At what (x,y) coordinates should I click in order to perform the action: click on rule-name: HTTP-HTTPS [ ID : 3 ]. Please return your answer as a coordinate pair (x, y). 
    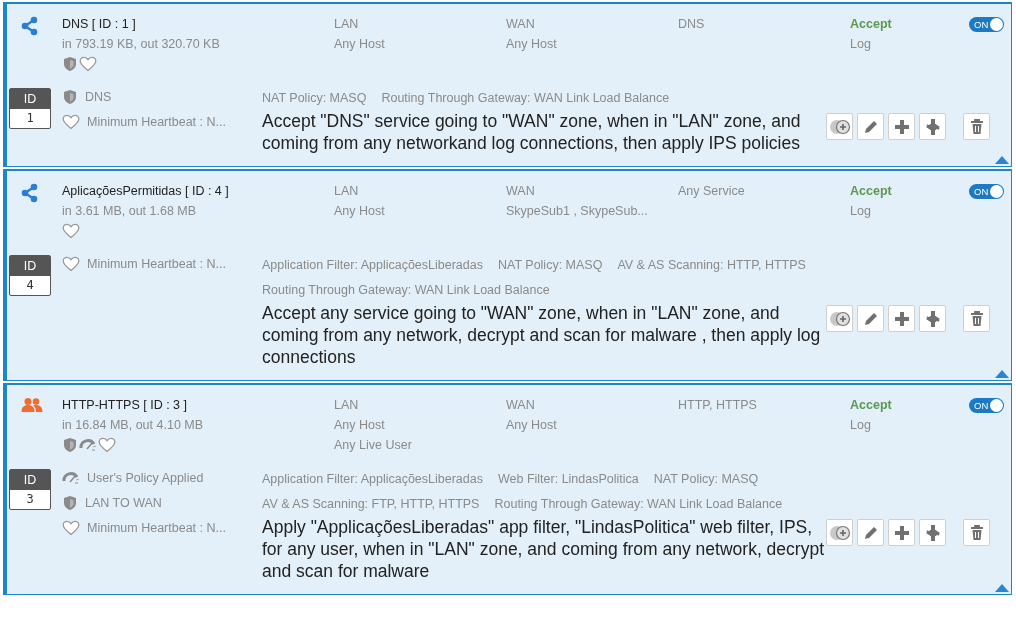
    Looking at the image, I should click on (198, 405).